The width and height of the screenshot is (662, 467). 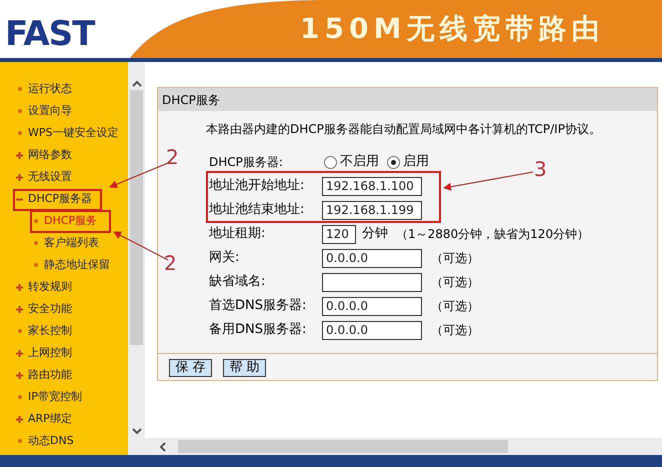 What do you see at coordinates (224, 258) in the screenshot?
I see `field-label: 网关:` at bounding box center [224, 258].